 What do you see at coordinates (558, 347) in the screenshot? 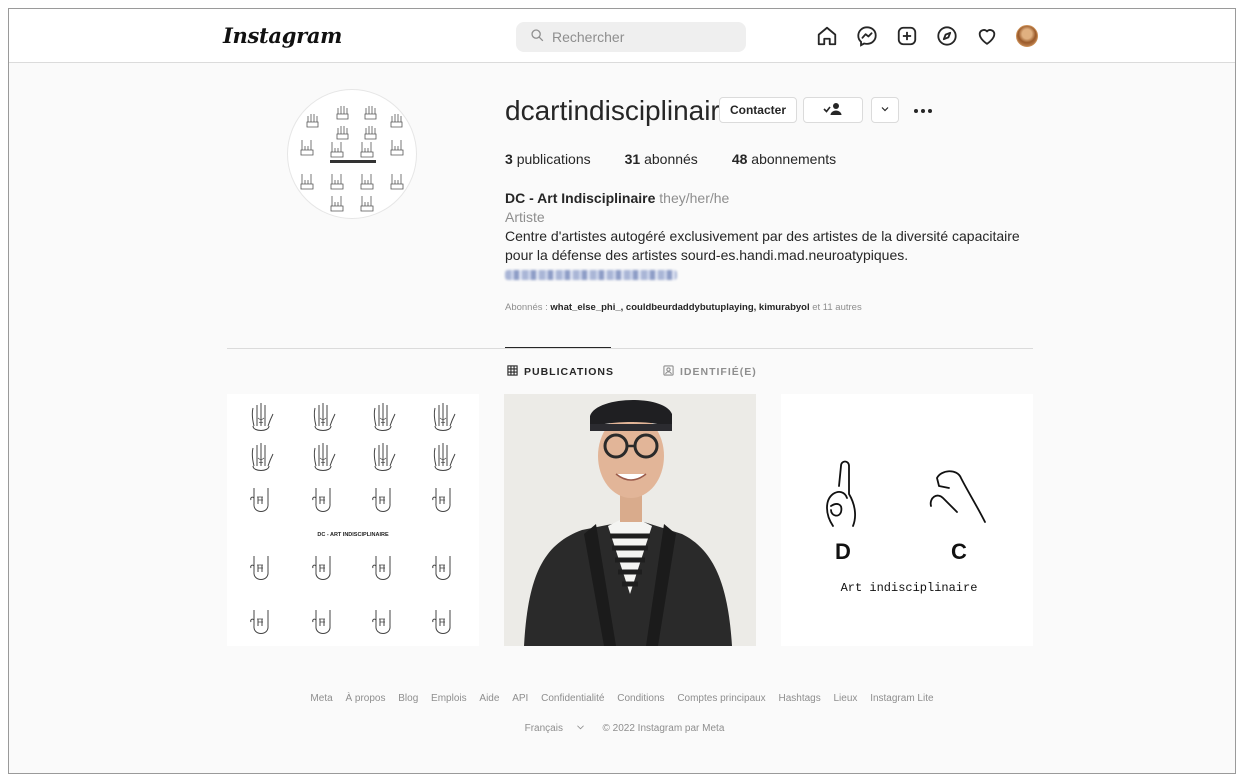
I see `active-tab-indicator` at bounding box center [558, 347].